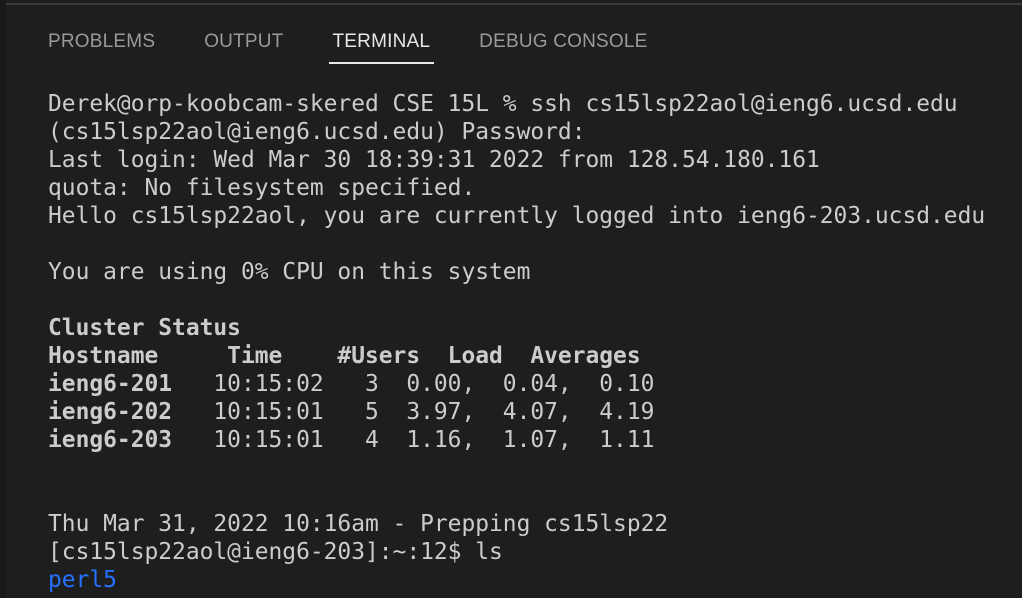 This screenshot has height=598, width=1022. I want to click on cluster-header: Hostname Time #Users Load Averages, so click(344, 356).